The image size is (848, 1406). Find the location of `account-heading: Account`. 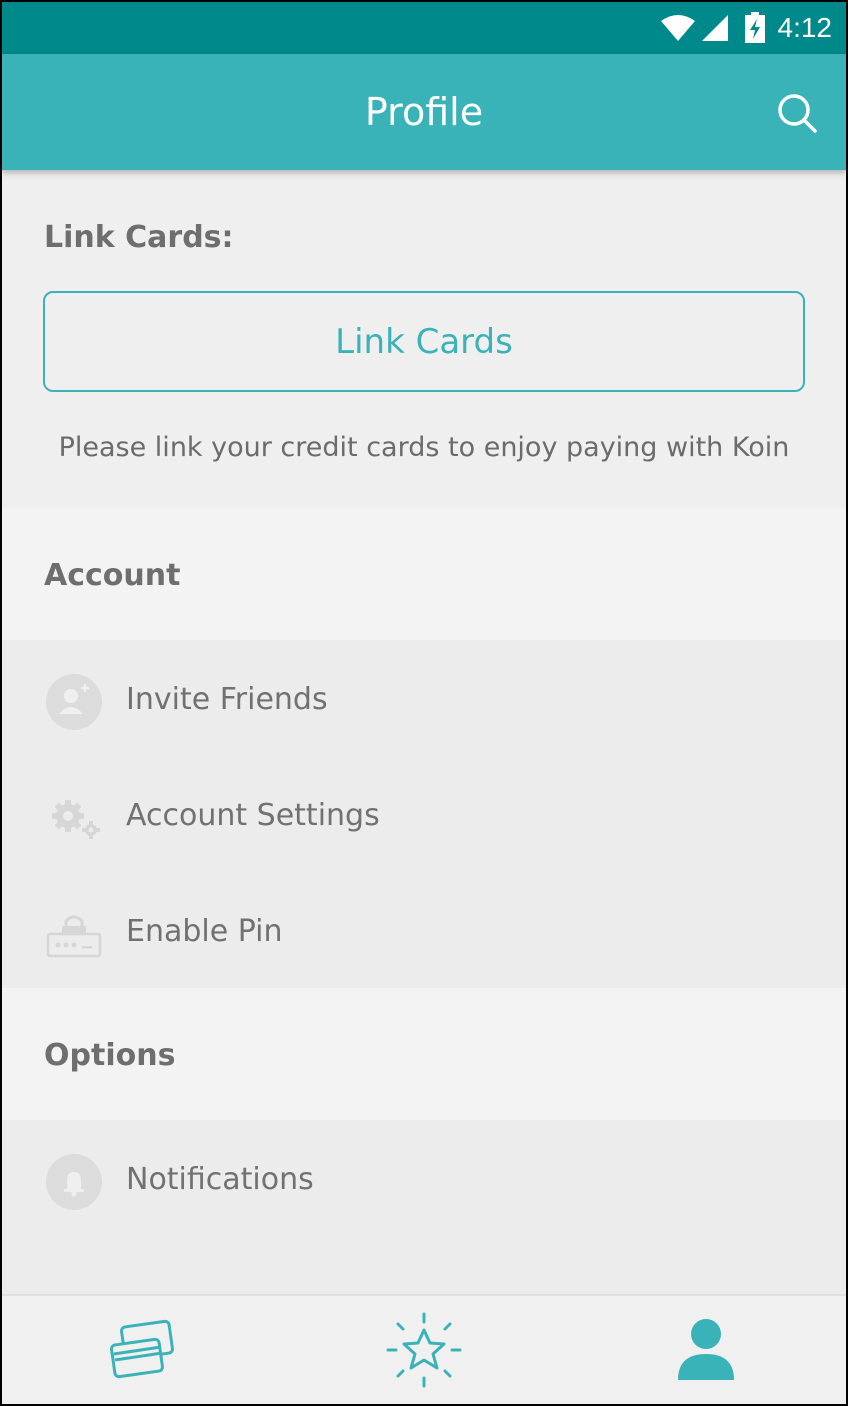

account-heading: Account is located at coordinates (112, 575).